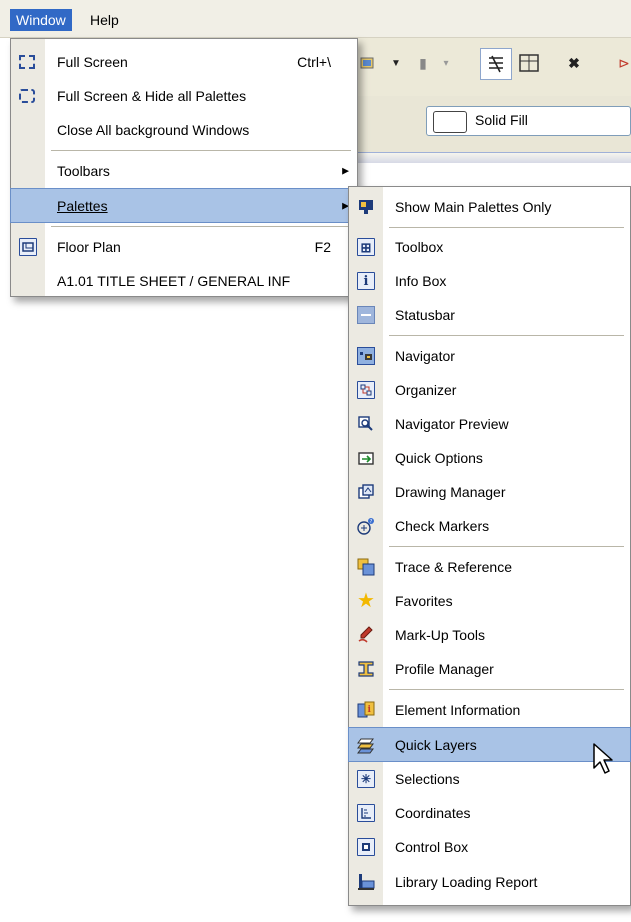 The image size is (631, 922). What do you see at coordinates (574, 63) in the screenshot?
I see `close-x-icon: ✖` at bounding box center [574, 63].